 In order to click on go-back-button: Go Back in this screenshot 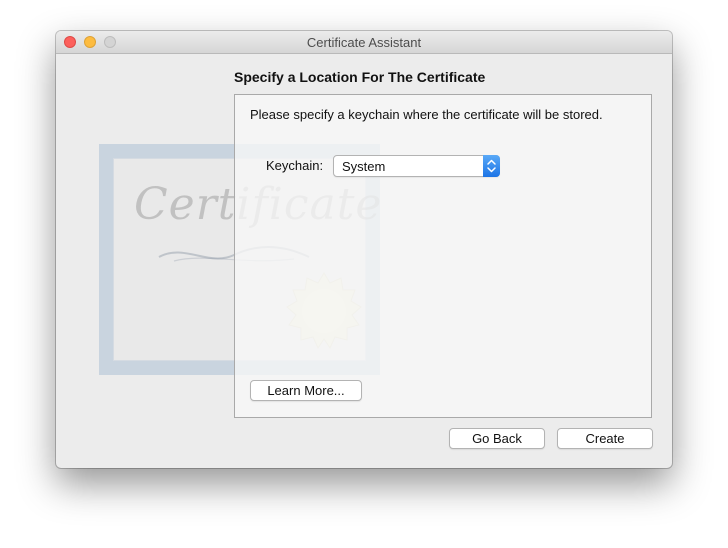, I will do `click(497, 438)`.